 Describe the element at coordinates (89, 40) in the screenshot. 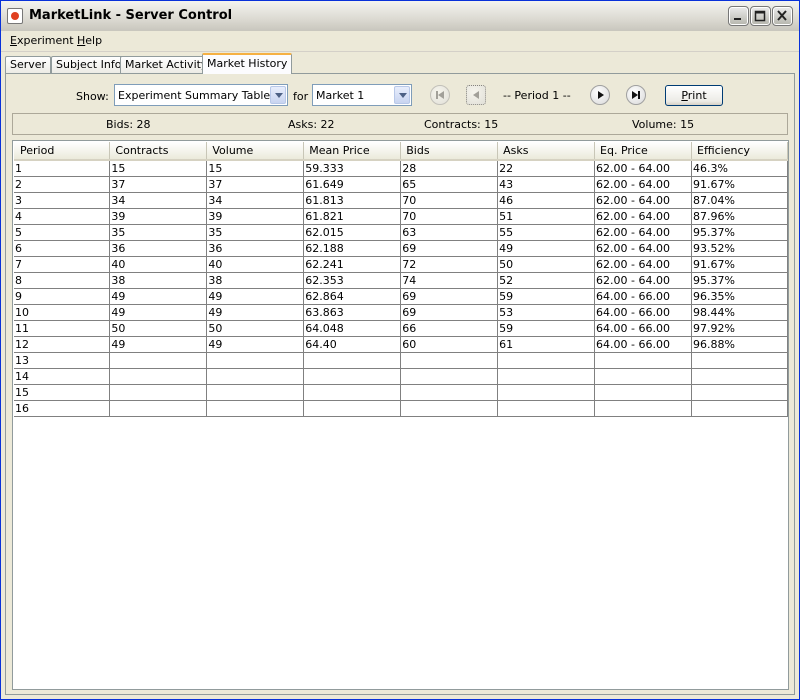

I see `menu-help: Help` at that location.